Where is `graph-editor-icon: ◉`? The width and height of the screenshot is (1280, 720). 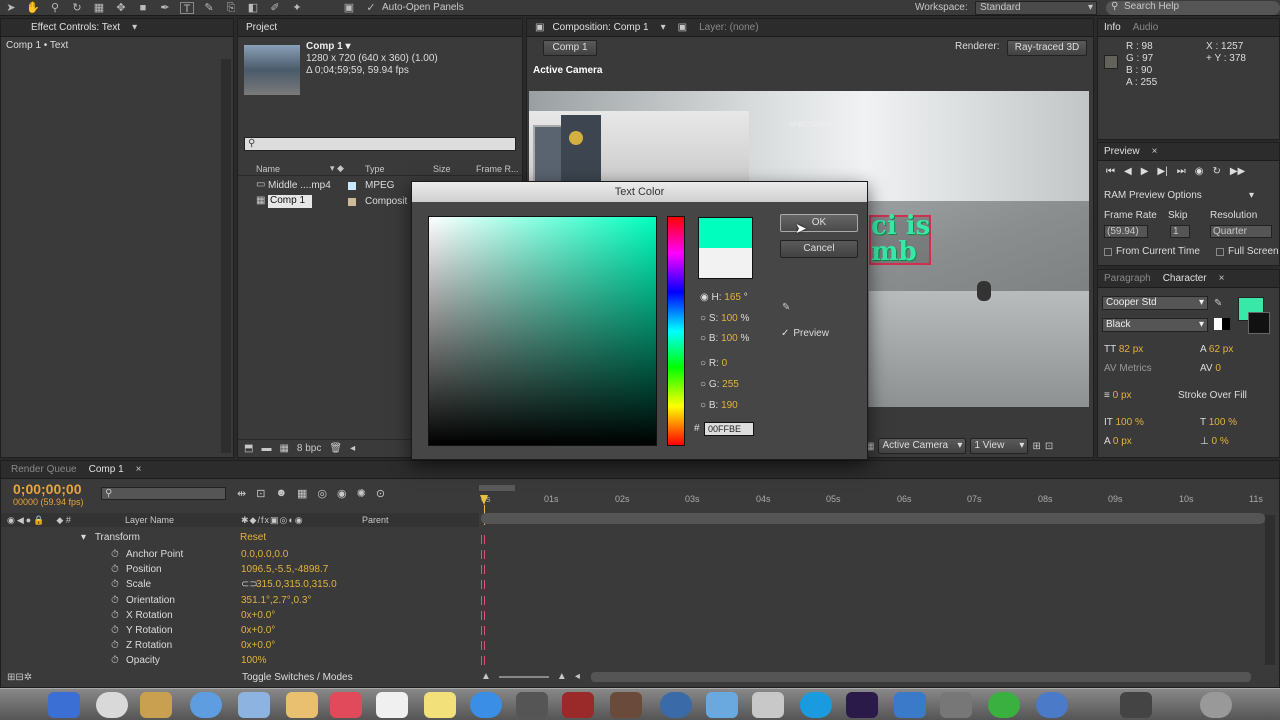 graph-editor-icon: ◉ is located at coordinates (342, 493).